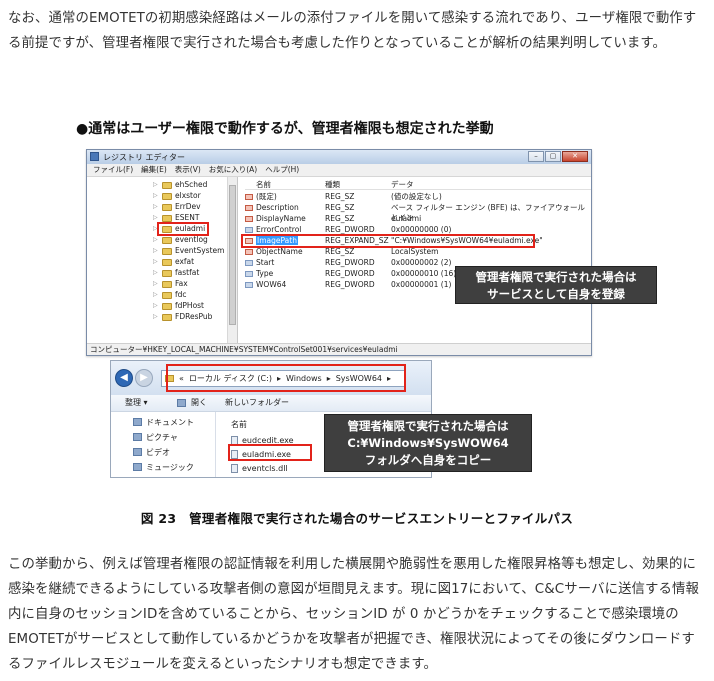  What do you see at coordinates (418, 219) in the screenshot?
I see `table-row: DisplayName REG_SZ euladmi` at bounding box center [418, 219].